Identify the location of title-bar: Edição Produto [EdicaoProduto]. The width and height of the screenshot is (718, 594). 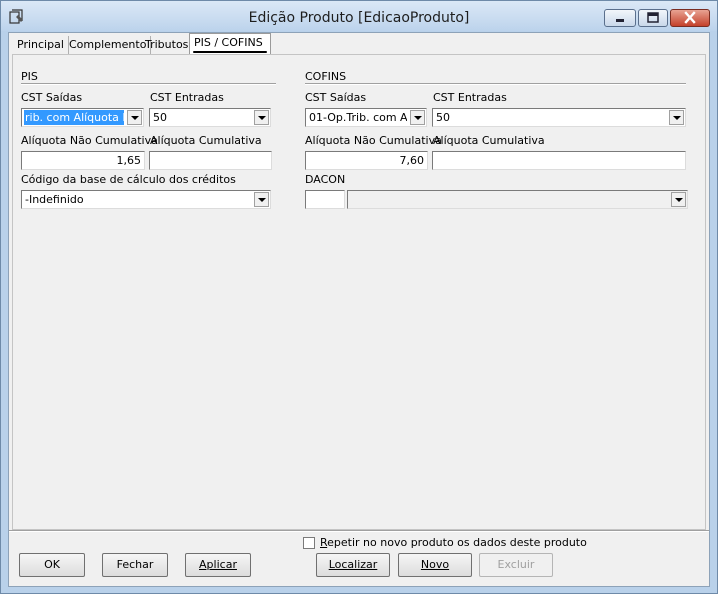
(359, 16).